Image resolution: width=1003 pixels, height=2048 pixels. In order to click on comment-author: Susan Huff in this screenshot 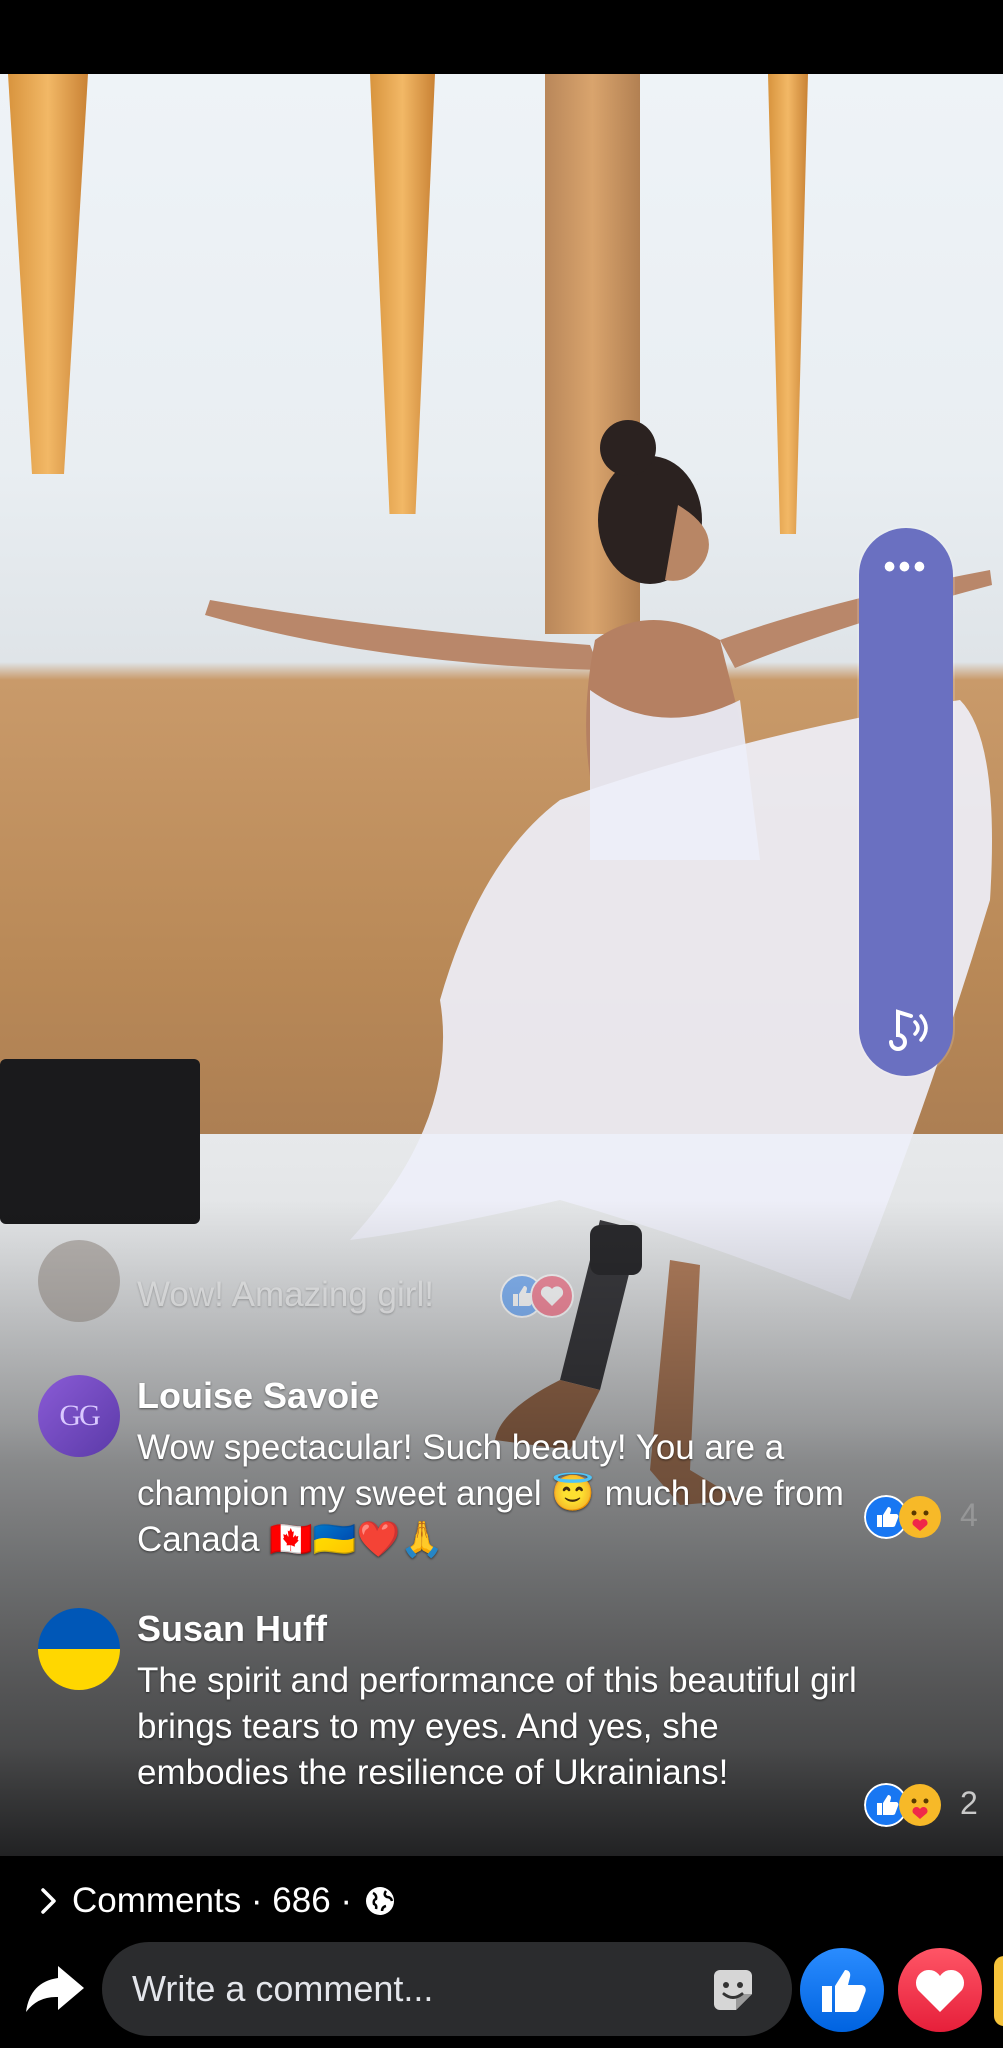, I will do `click(232, 1629)`.